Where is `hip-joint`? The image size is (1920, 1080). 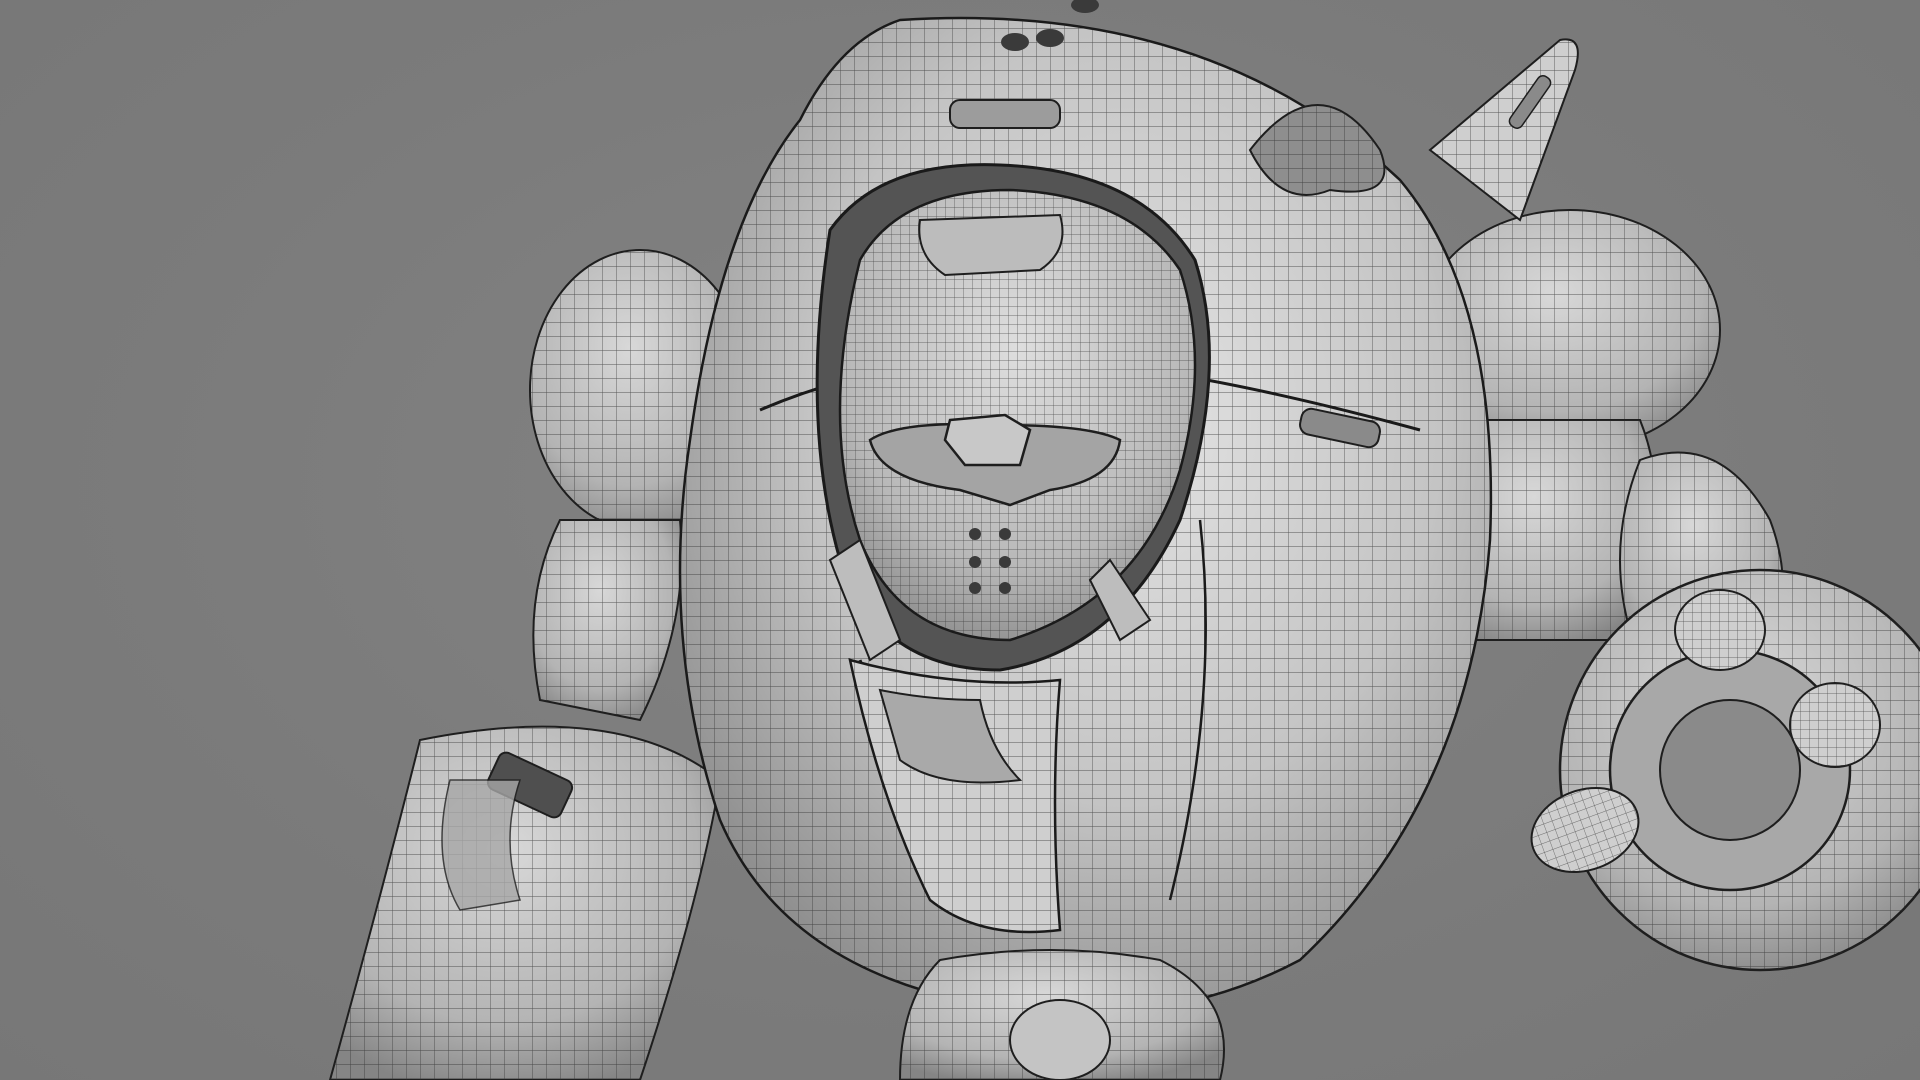
hip-joint is located at coordinates (1061, 1014).